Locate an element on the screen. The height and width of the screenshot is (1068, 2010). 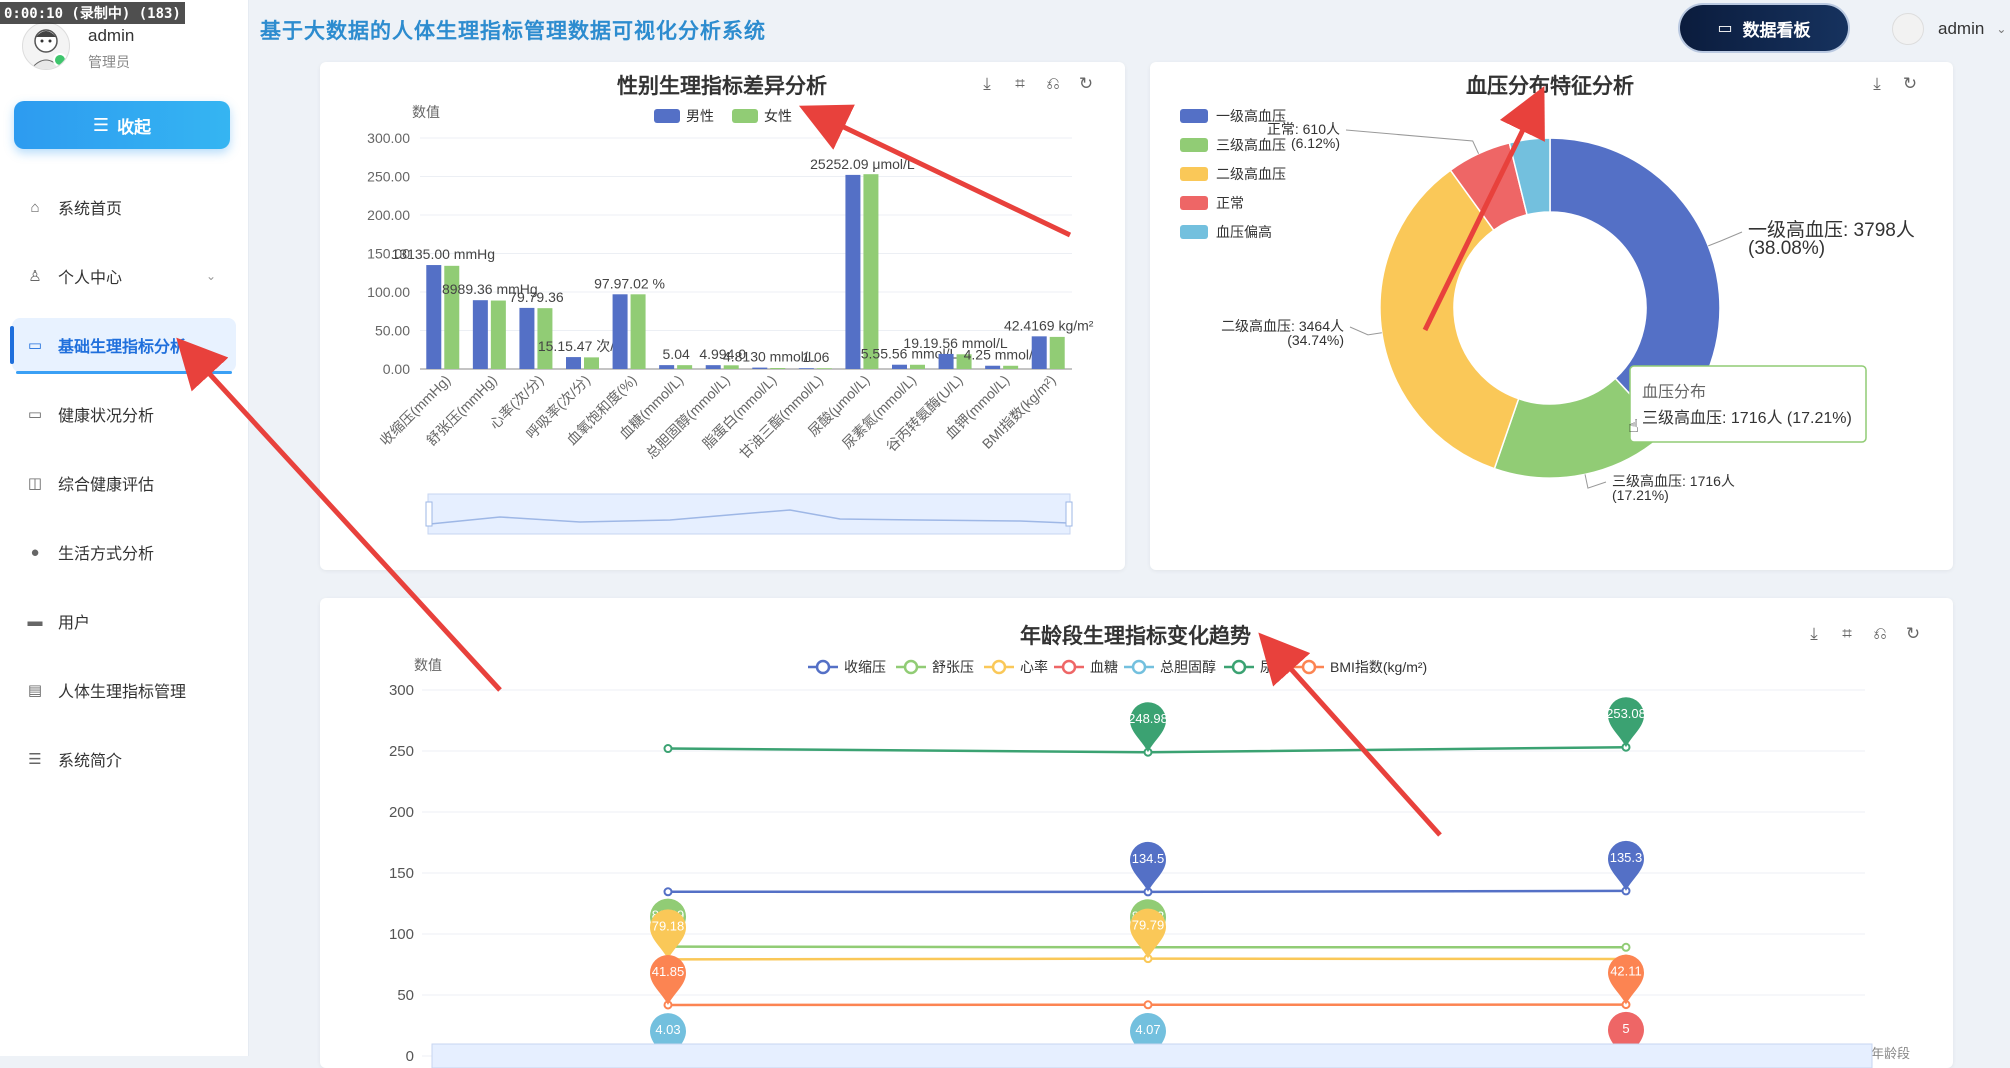
legend-label: 男性 is located at coordinates (700, 116).